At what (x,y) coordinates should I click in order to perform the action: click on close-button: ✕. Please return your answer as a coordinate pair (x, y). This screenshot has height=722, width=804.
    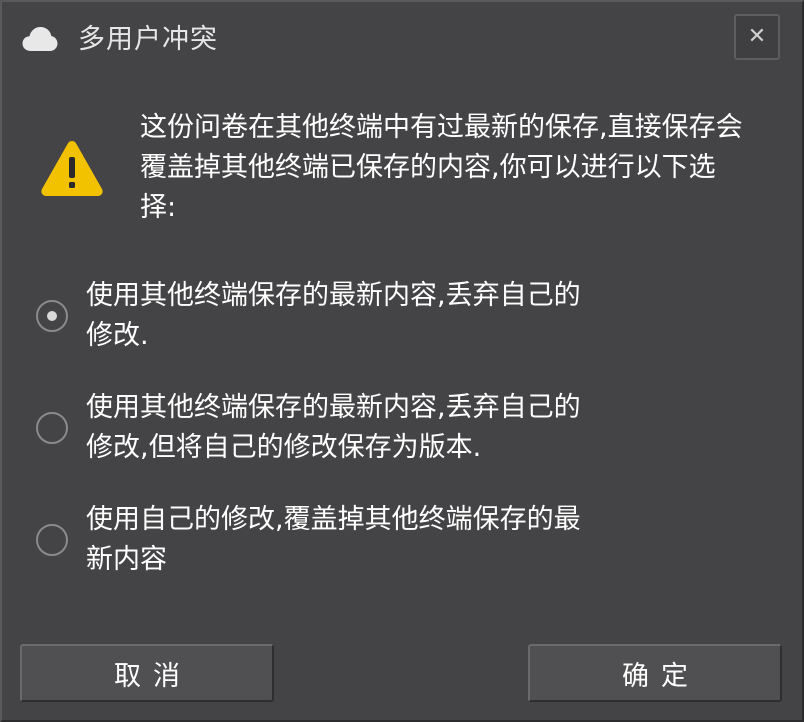
    Looking at the image, I should click on (757, 37).